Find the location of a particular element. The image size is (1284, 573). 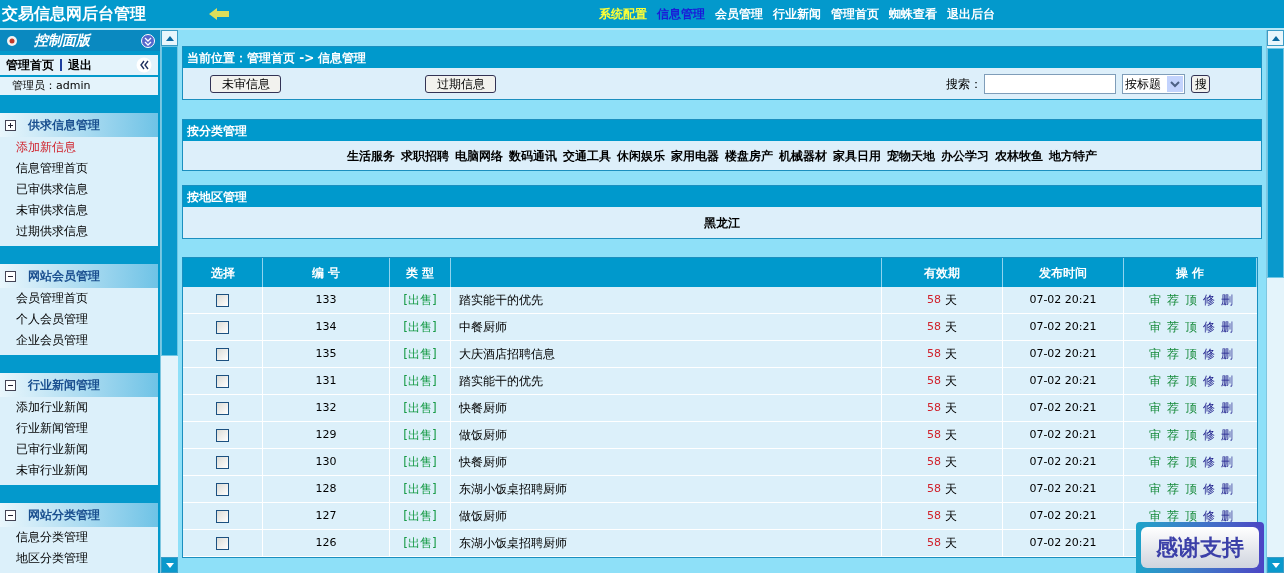

group-header: 网站分类管理 is located at coordinates (79, 515).